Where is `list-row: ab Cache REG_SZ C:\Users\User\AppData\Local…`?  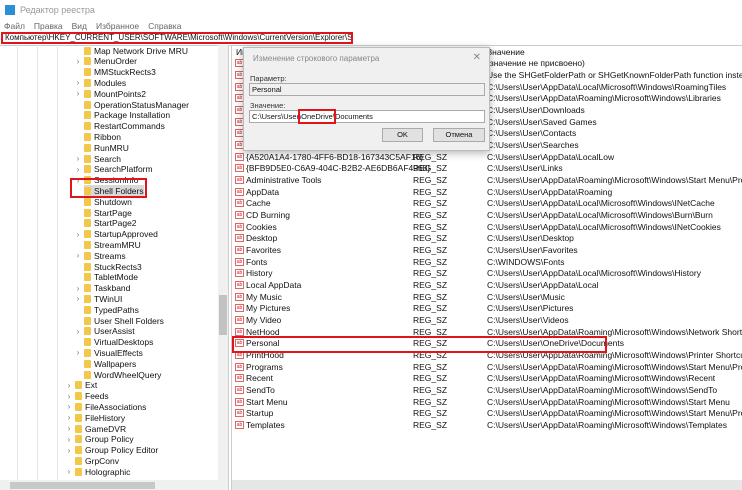
list-row: ab Cache REG_SZ C:\Users\User\AppData\Local… is located at coordinates (487, 204).